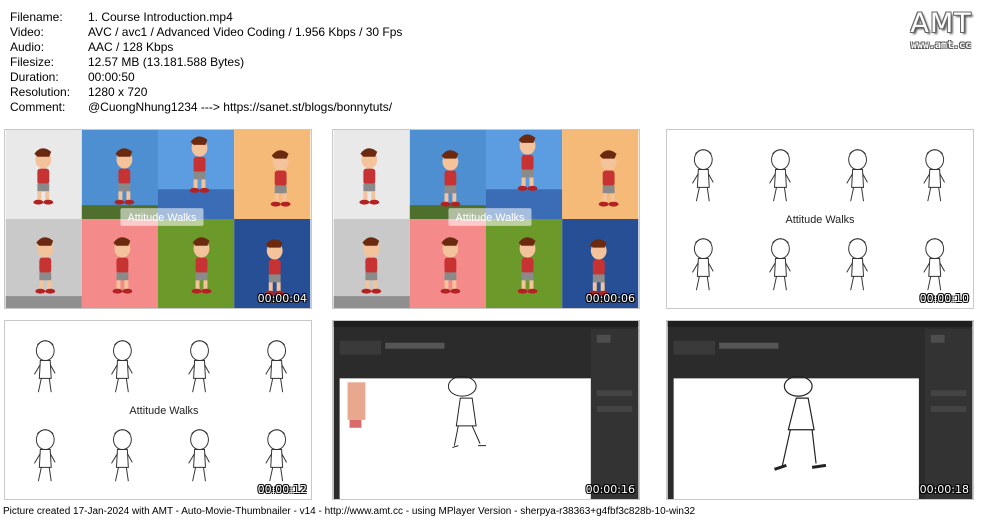 Image resolution: width=988 pixels, height=521 pixels. What do you see at coordinates (72, 77) in the screenshot?
I see `info-row-duration: Duration: 00:00:50` at bounding box center [72, 77].